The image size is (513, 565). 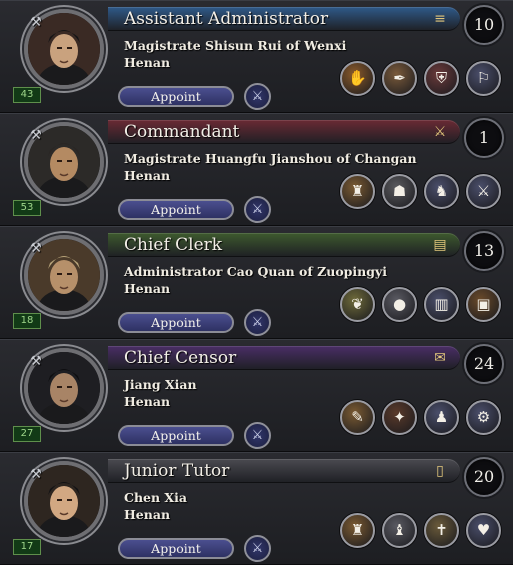 I want to click on land-icon: ❦, so click(x=357, y=304).